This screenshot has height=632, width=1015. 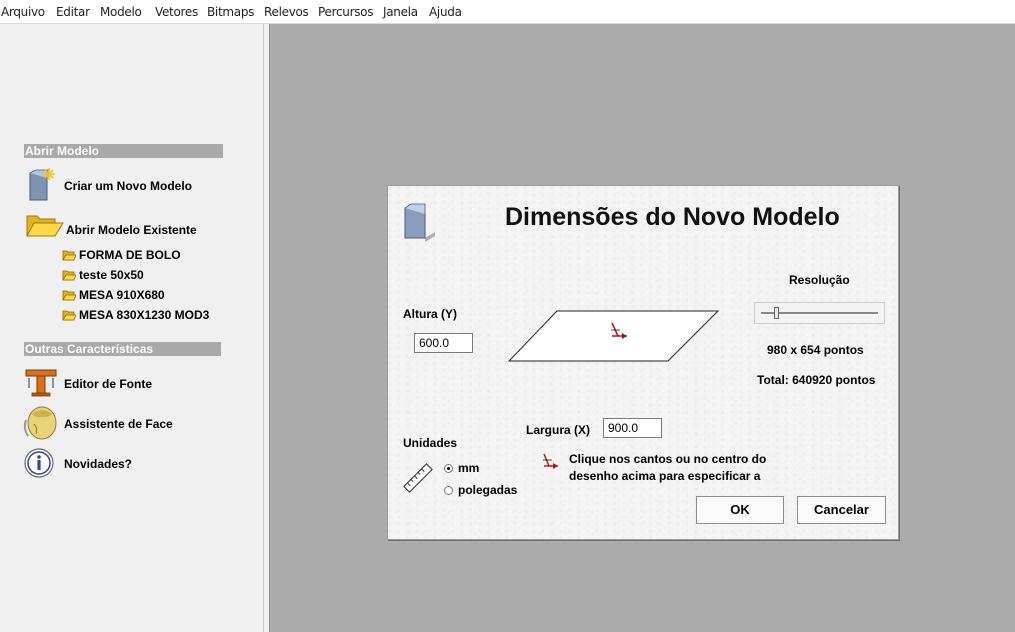 I want to click on cancel-button: Cancelar, so click(x=841, y=510).